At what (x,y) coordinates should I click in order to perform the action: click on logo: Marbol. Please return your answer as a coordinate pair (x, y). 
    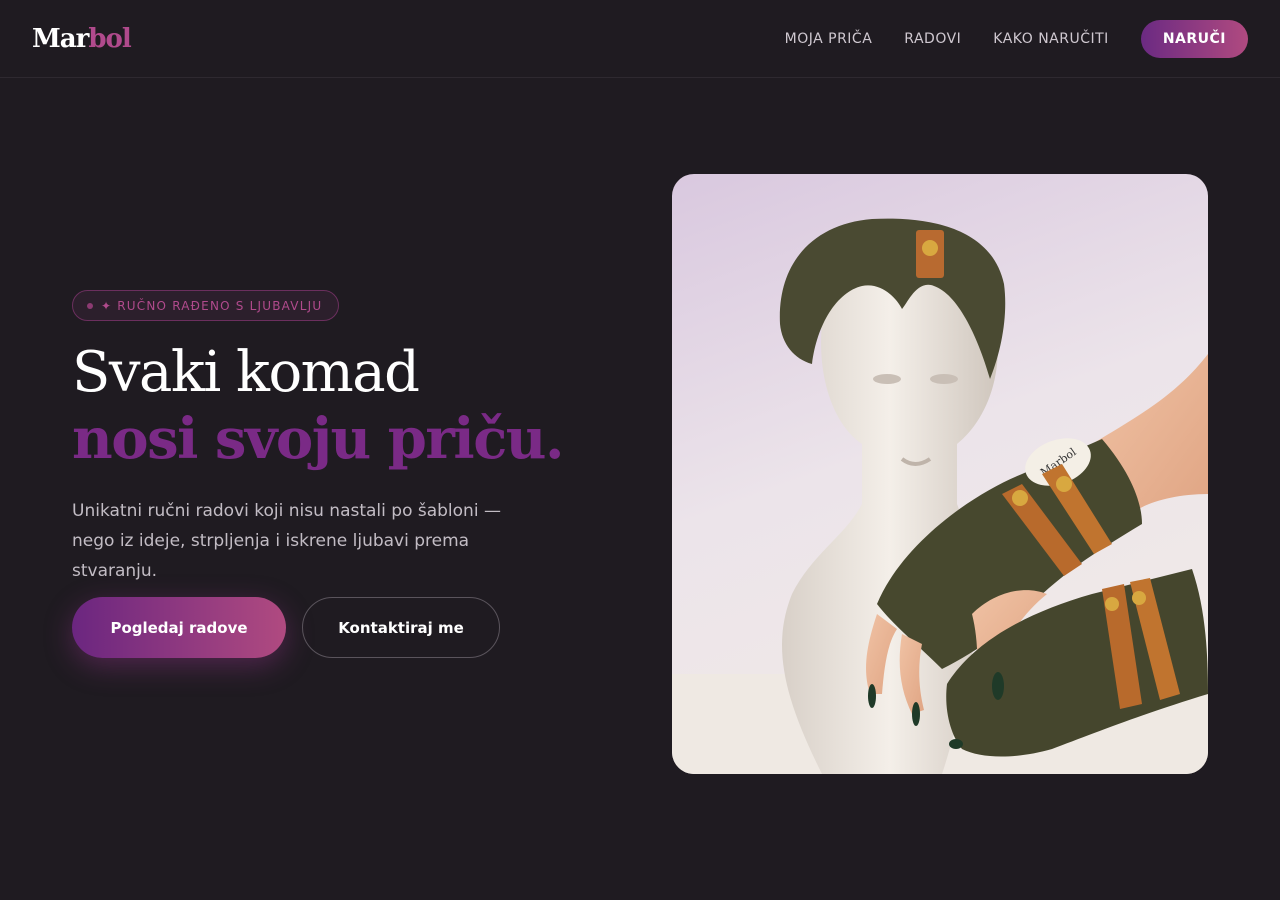
    Looking at the image, I should click on (82, 38).